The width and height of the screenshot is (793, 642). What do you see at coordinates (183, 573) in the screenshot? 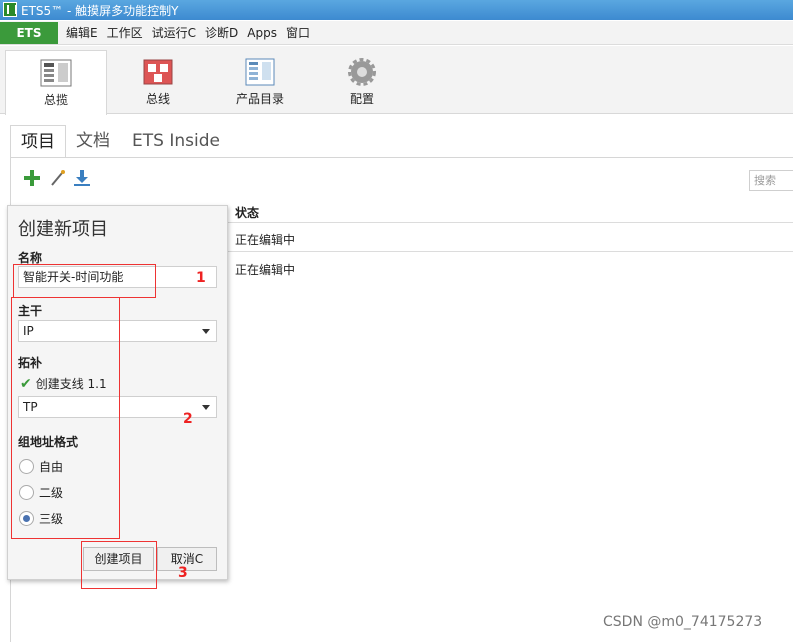
I see `annotation-number: 3` at bounding box center [183, 573].